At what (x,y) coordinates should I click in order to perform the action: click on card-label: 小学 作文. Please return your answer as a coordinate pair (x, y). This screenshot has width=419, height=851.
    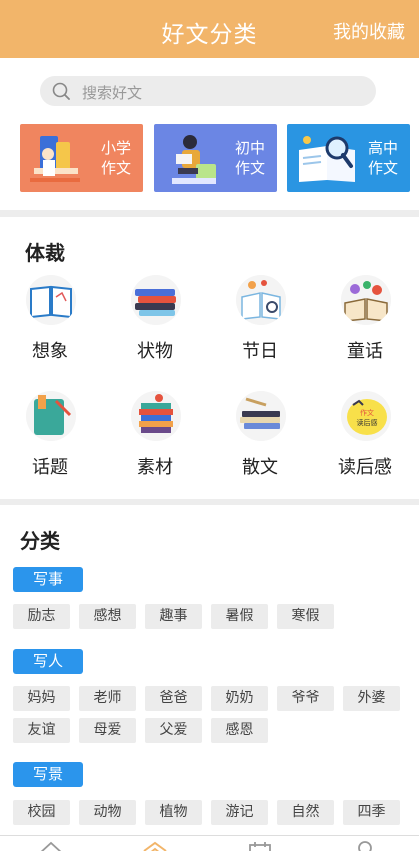
    Looking at the image, I should click on (115, 158).